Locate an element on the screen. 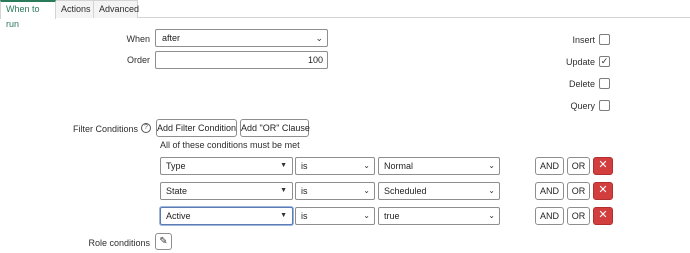  checkmark-icon: ✓ is located at coordinates (604, 61).